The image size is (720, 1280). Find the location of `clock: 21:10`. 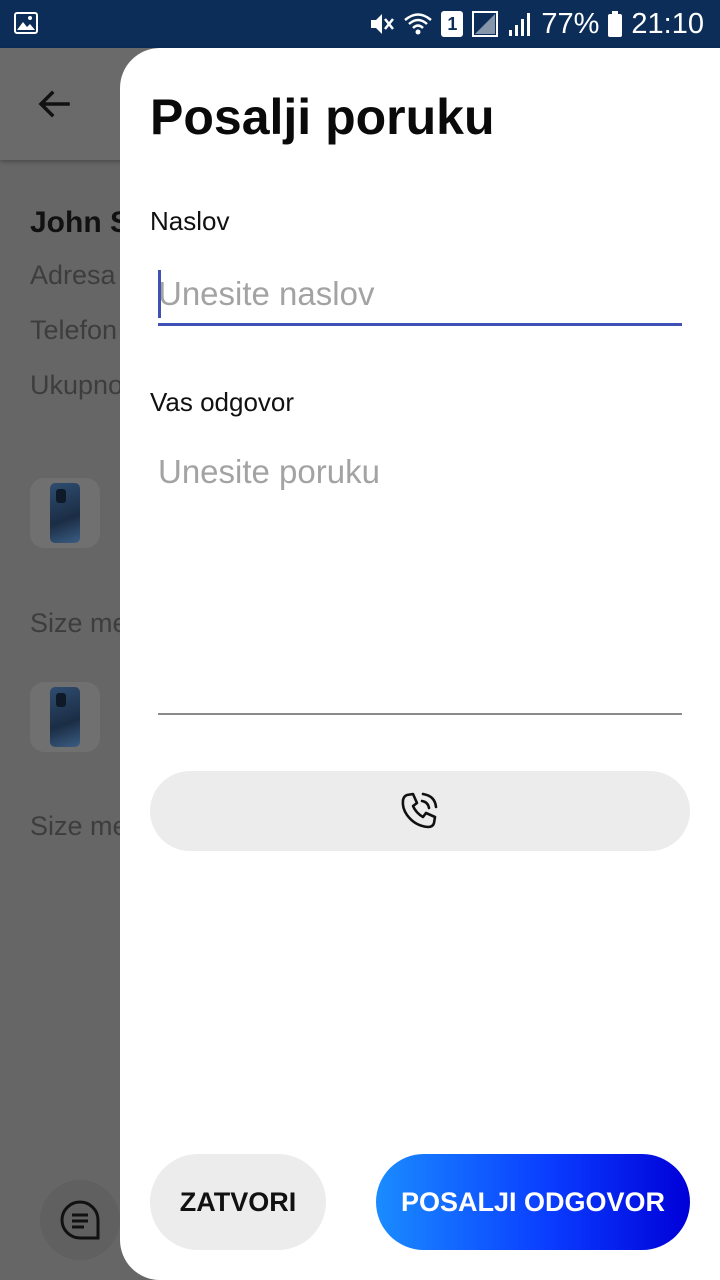

clock: 21:10 is located at coordinates (667, 23).